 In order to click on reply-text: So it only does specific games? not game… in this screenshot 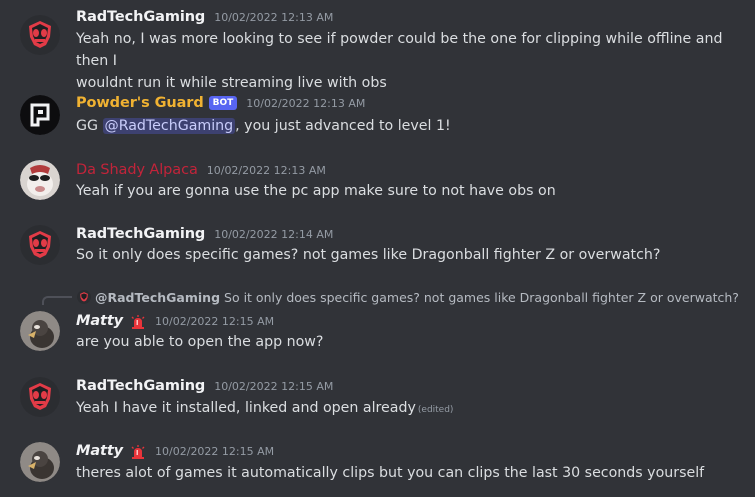, I will do `click(481, 297)`.